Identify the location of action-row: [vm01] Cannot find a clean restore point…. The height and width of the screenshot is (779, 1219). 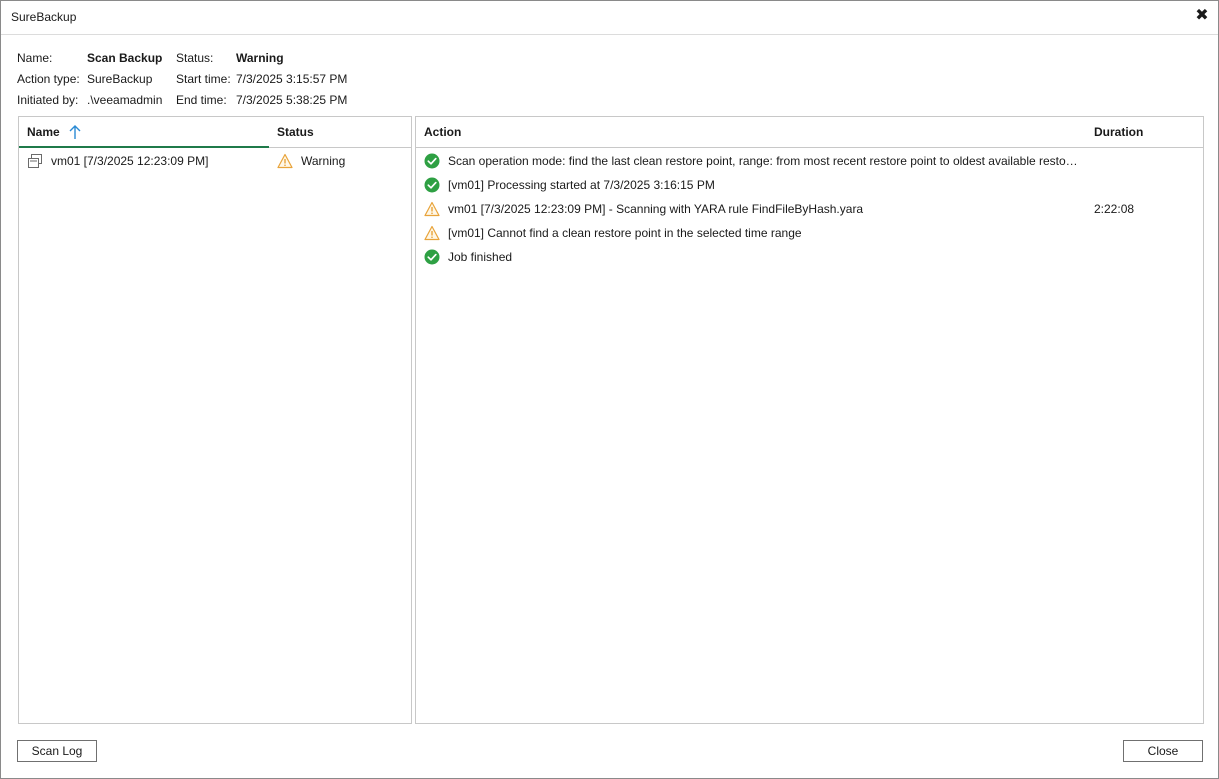
(809, 233).